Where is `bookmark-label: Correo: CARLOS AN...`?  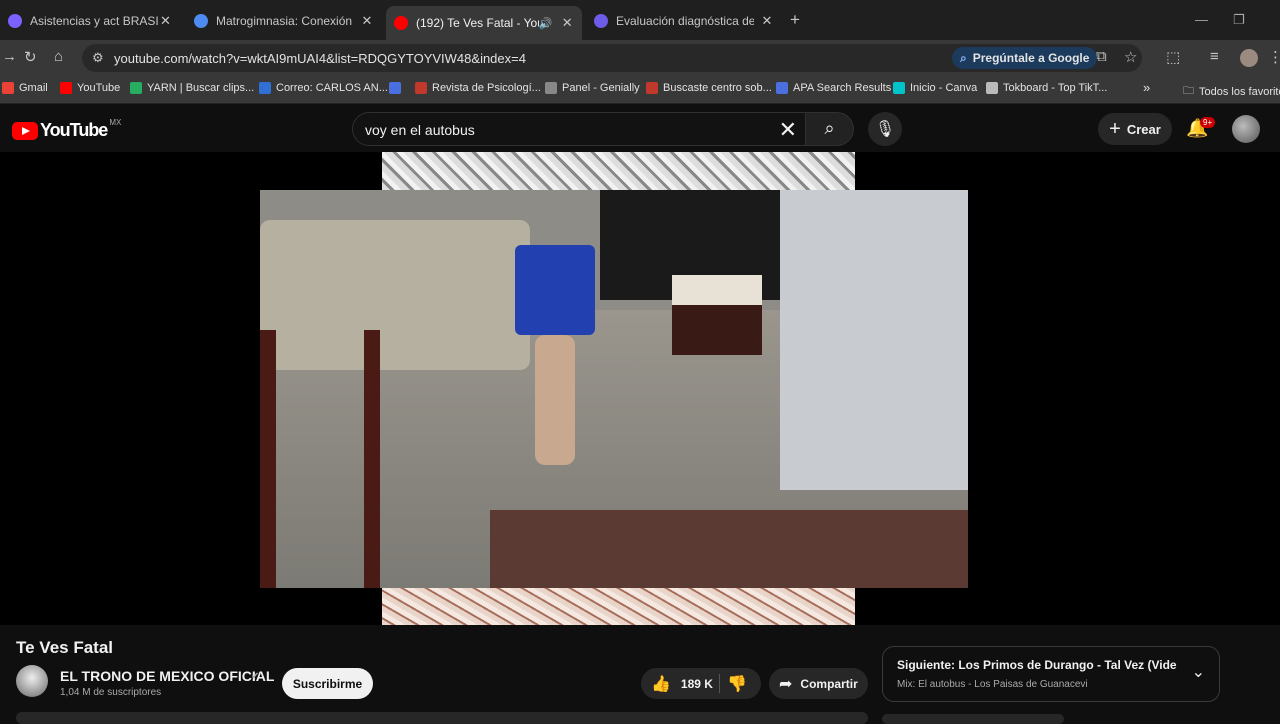
bookmark-label: Correo: CARLOS AN... is located at coordinates (332, 88).